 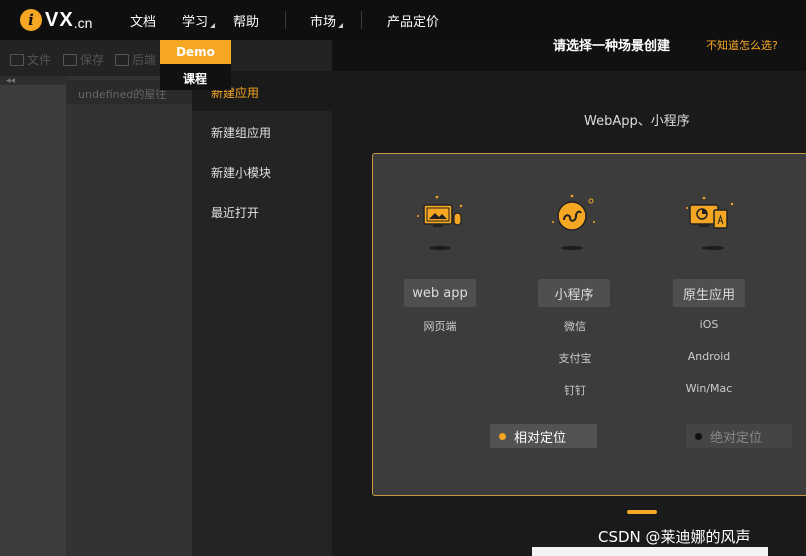 What do you see at coordinates (650, 551) in the screenshot?
I see `bottom-bar` at bounding box center [650, 551].